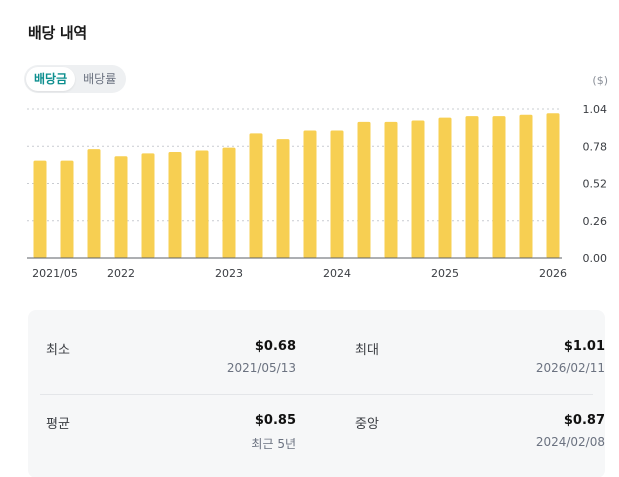 This screenshot has width=619, height=477. What do you see at coordinates (570, 442) in the screenshot?
I see `stat-median-date: 2024/02/08` at bounding box center [570, 442].